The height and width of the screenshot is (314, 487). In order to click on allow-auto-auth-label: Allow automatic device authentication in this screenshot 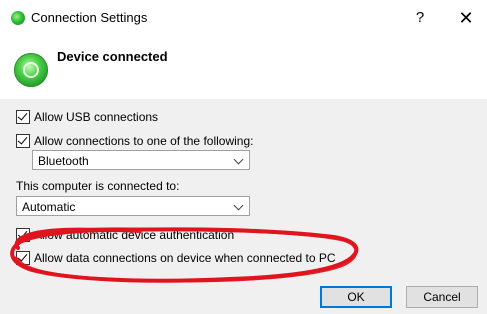, I will do `click(134, 235)`.